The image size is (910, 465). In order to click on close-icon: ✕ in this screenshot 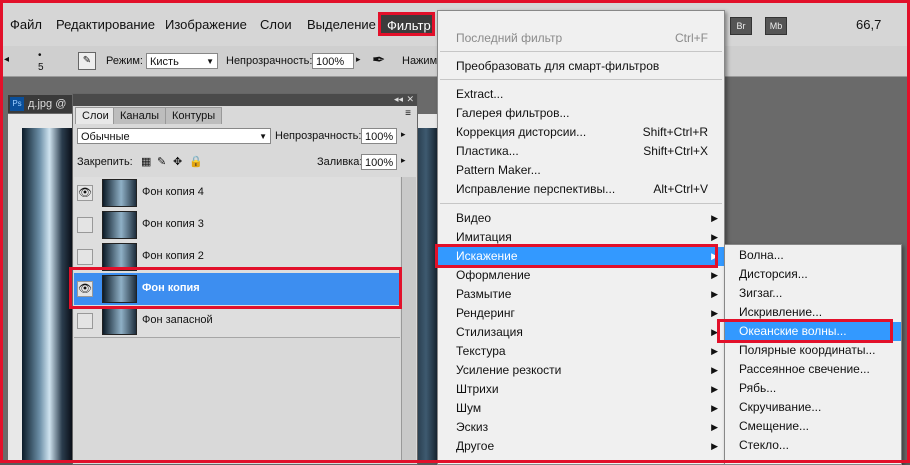, I will do `click(410, 99)`.